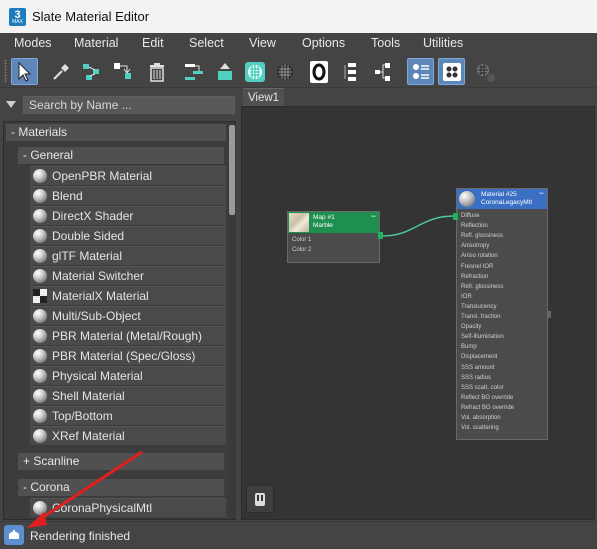 Image resolution: width=597 pixels, height=549 pixels. What do you see at coordinates (128, 175) in the screenshot?
I see `list-item-openpbr-material: OpenPBR Material` at bounding box center [128, 175].